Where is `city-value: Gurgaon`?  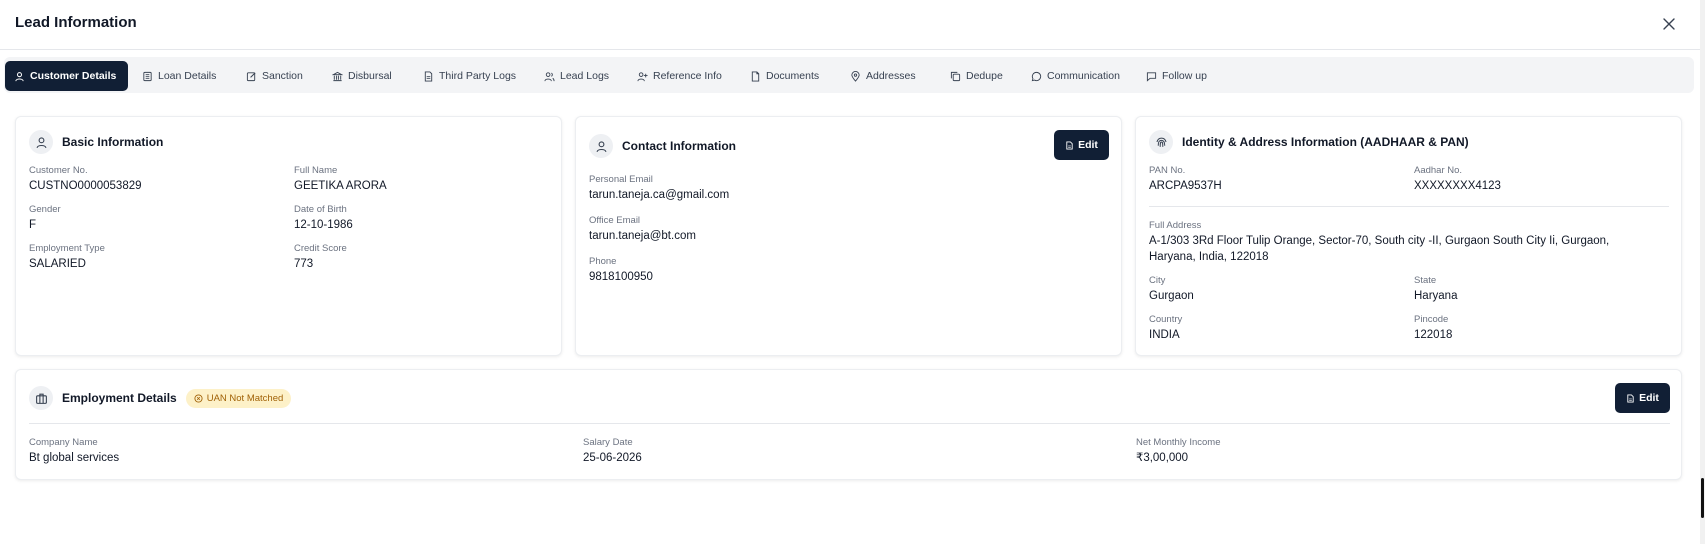
city-value: Gurgaon is located at coordinates (1171, 296).